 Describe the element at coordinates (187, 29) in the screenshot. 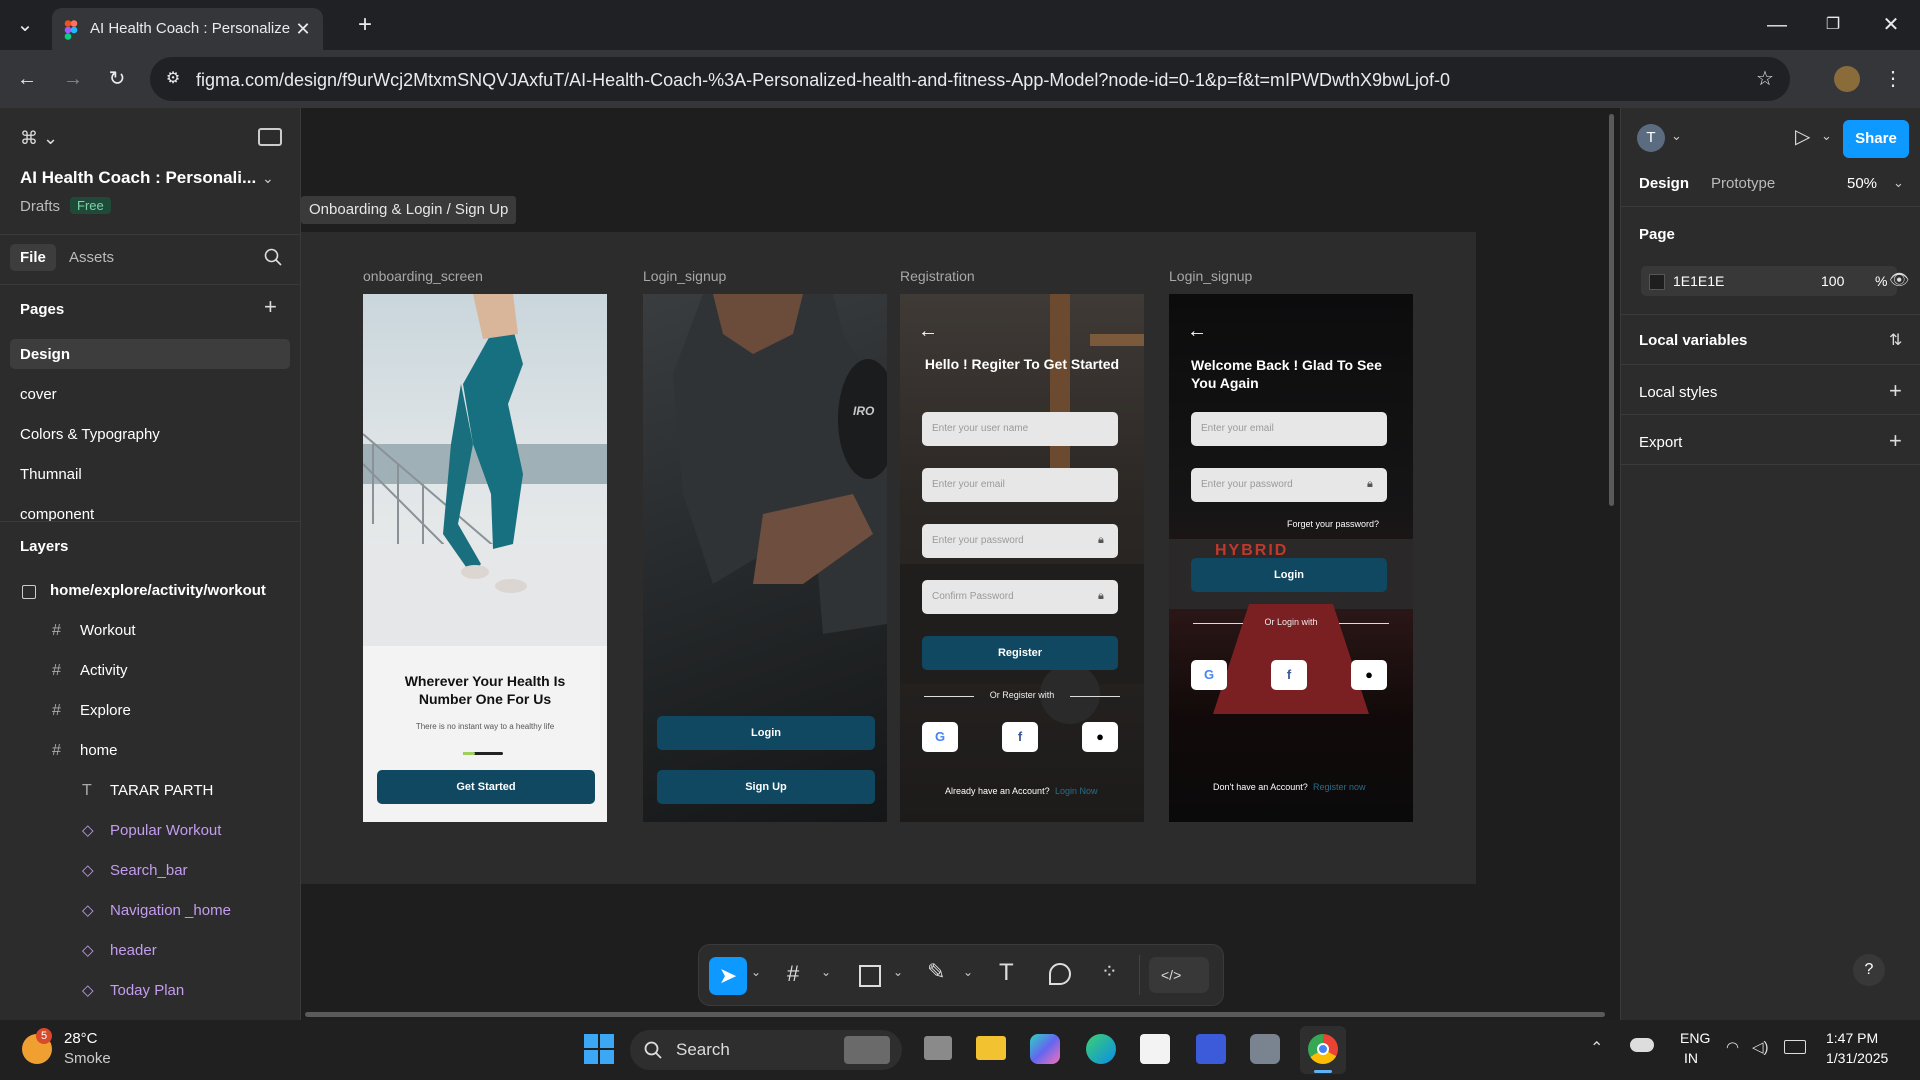

I see `browser-tab: AI Health Coach : Personalized h ✕` at that location.